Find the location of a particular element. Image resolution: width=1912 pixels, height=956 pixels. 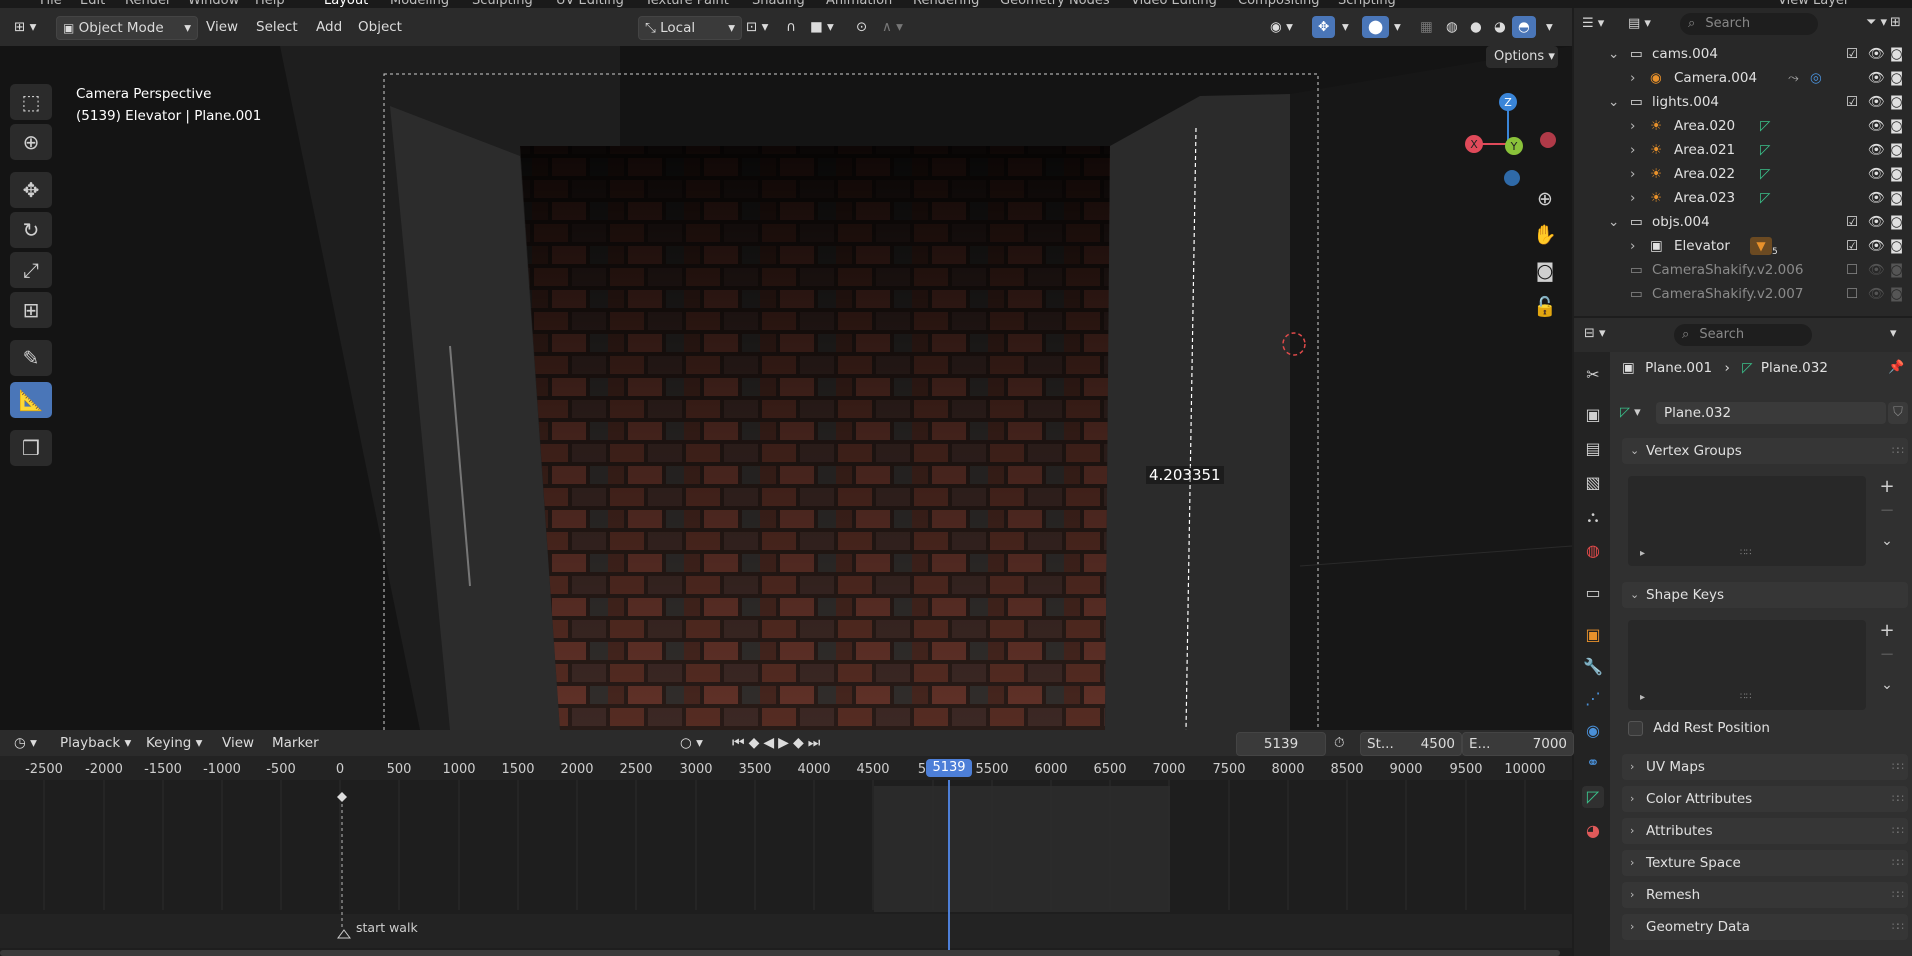

add-vertex-group-button: + is located at coordinates (1887, 487).